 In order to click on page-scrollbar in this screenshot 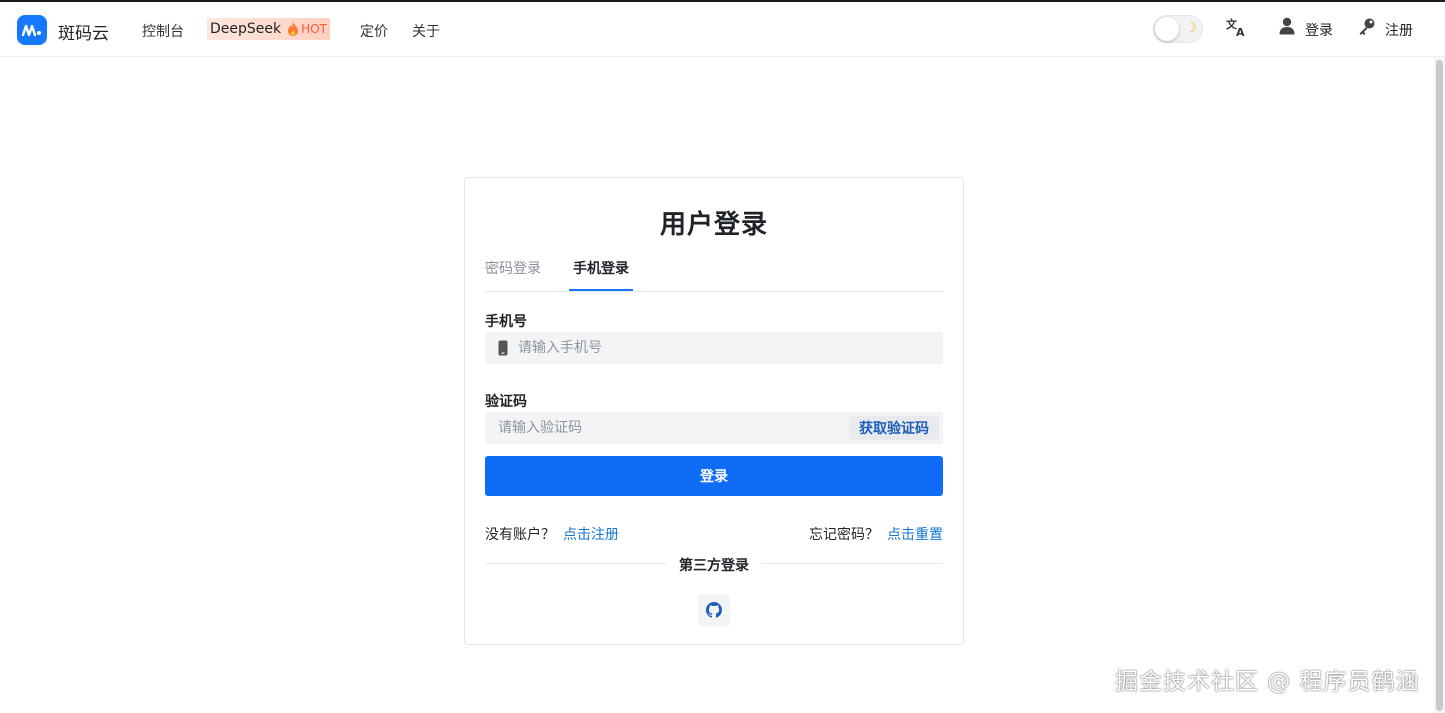, I will do `click(1439, 385)`.